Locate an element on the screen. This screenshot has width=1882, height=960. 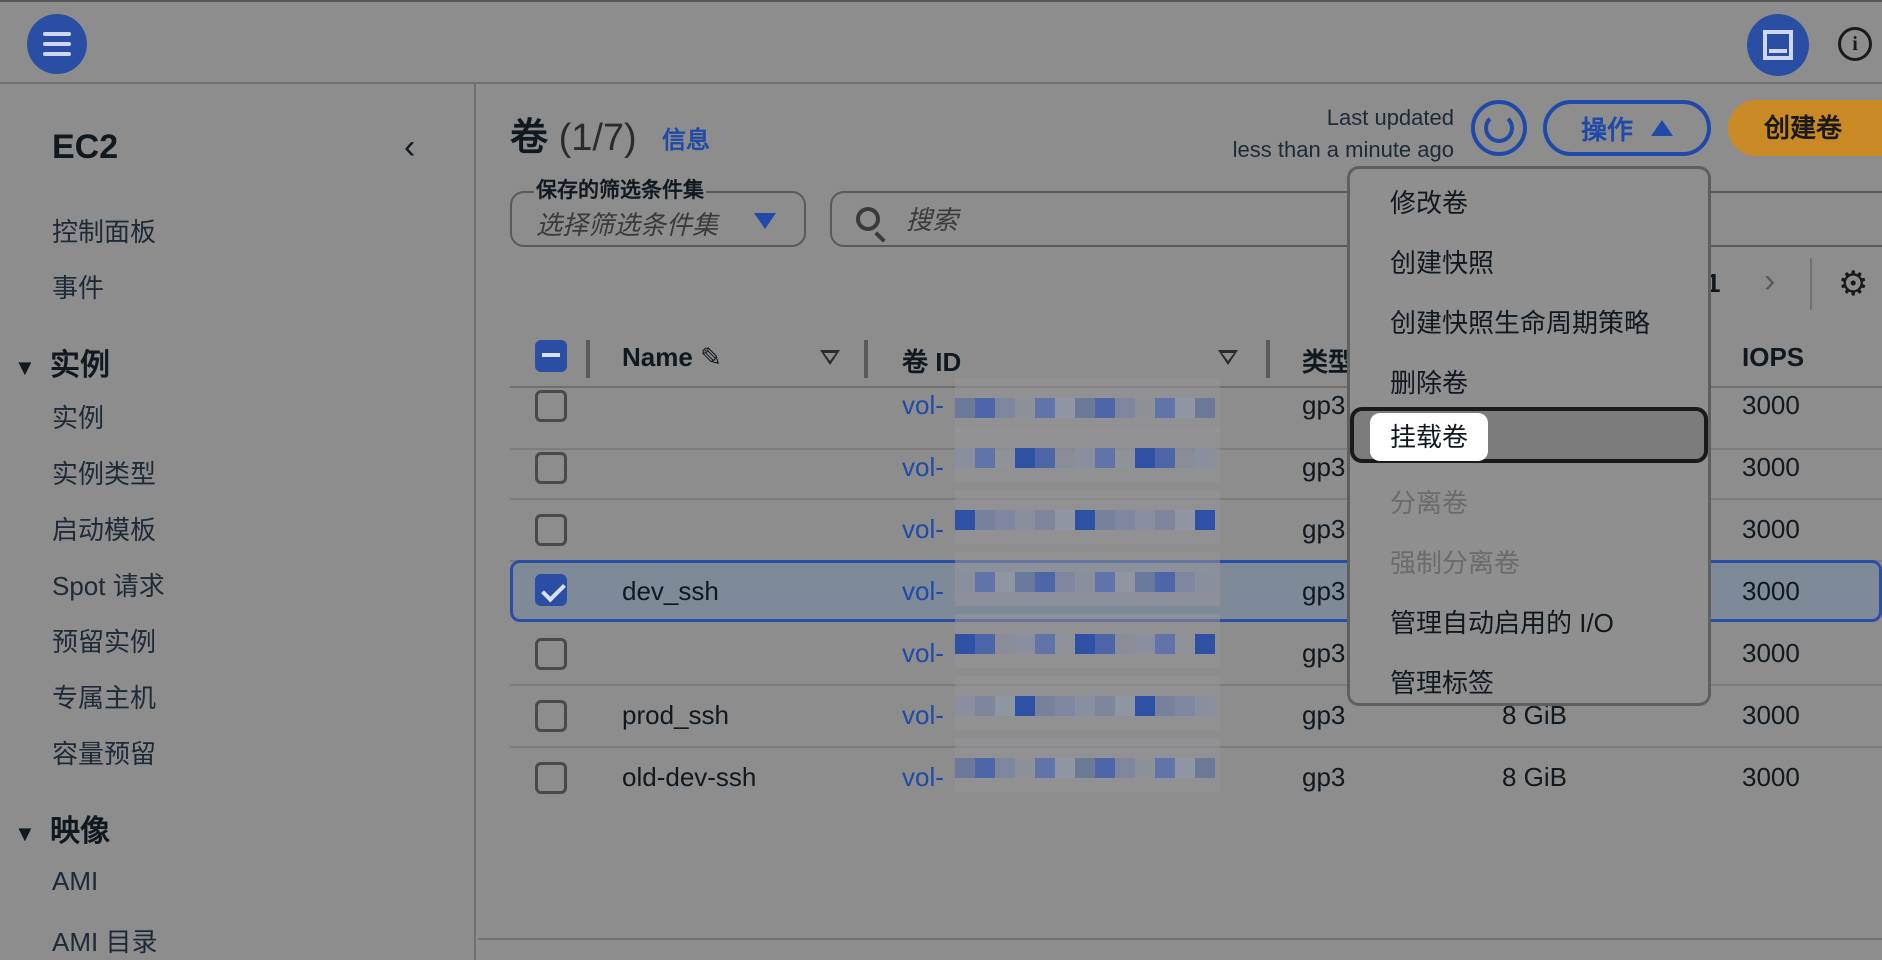
sidebar-item-reserved-instances: 预留实例 is located at coordinates (104, 640).